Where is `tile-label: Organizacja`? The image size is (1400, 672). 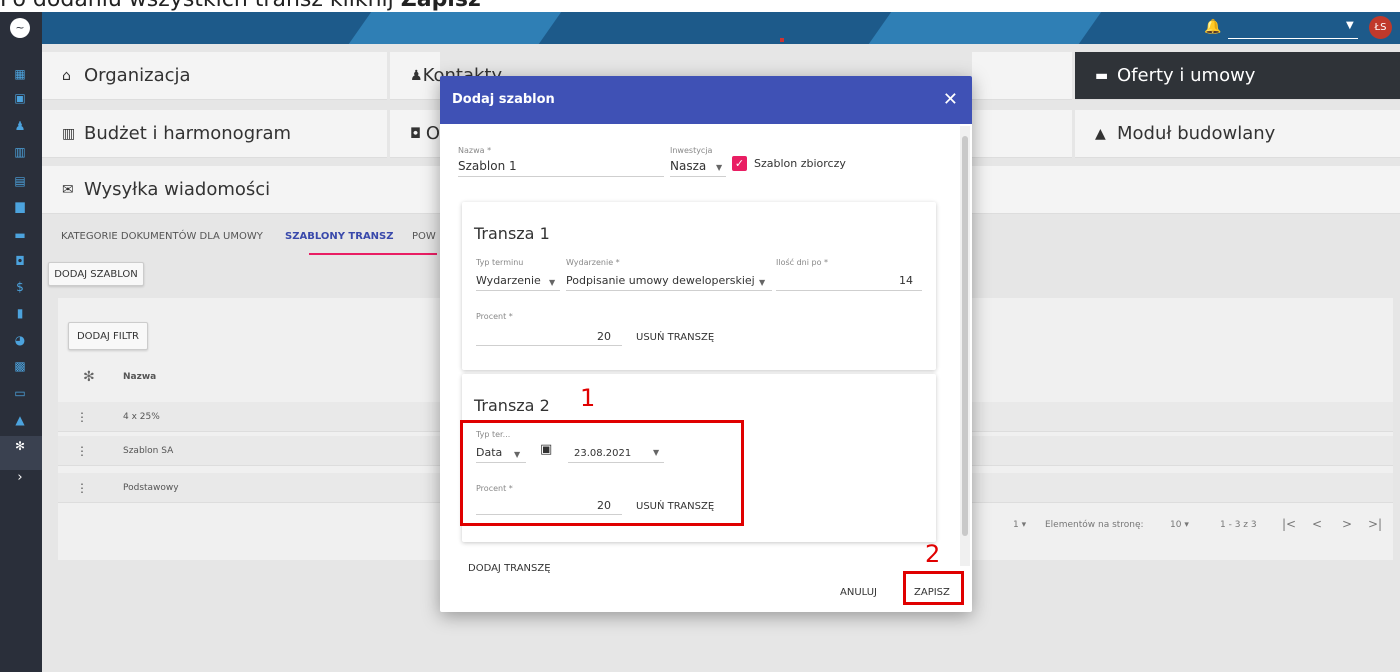
tile-label: Organizacja is located at coordinates (137, 75).